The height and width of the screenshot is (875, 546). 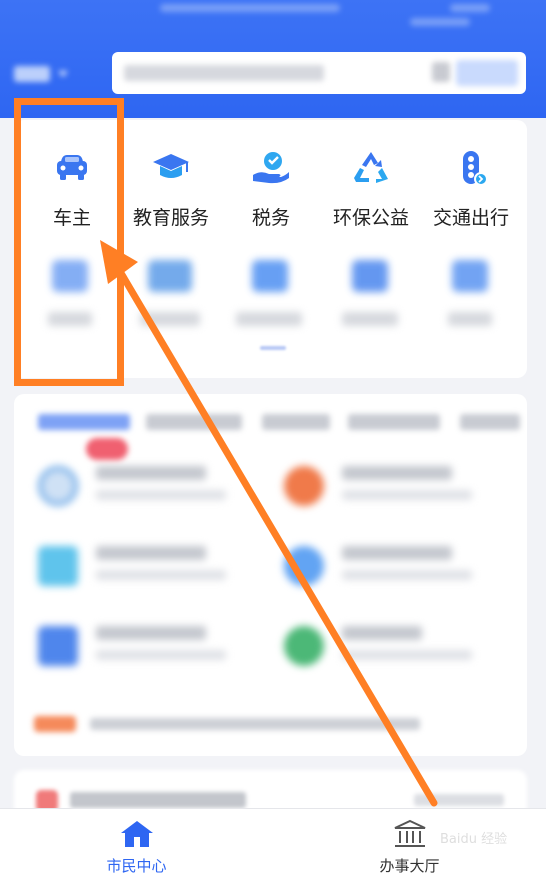 What do you see at coordinates (273, 348) in the screenshot?
I see `page-indicator` at bounding box center [273, 348].